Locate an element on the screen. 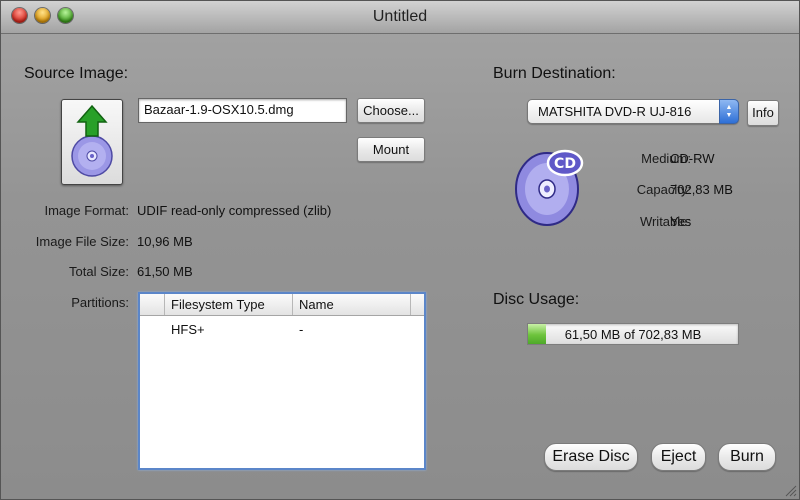 This screenshot has height=500, width=800. disk-image-icon is located at coordinates (92, 140).